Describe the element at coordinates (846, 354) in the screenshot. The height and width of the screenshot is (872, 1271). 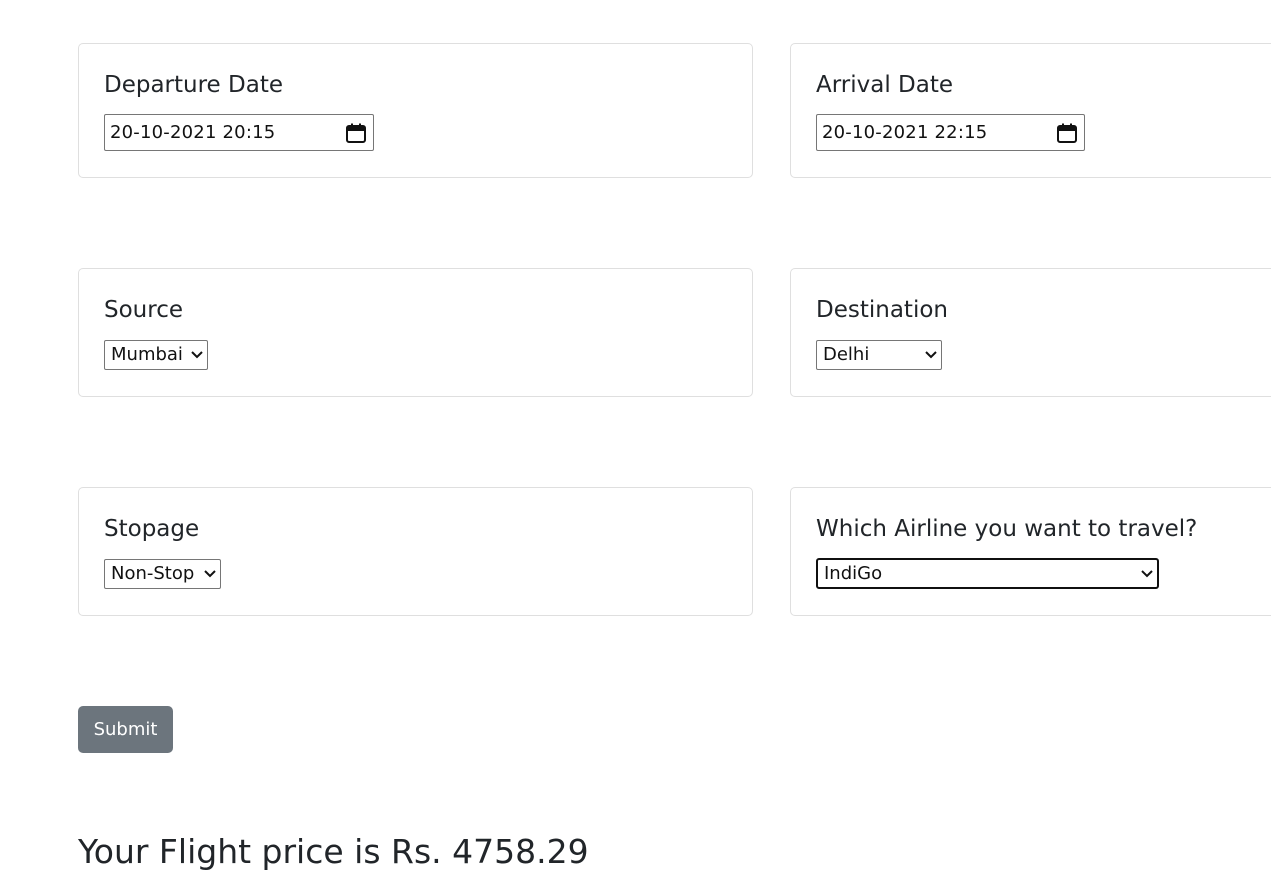
I see `destination-selected-value: Delhi` at that location.